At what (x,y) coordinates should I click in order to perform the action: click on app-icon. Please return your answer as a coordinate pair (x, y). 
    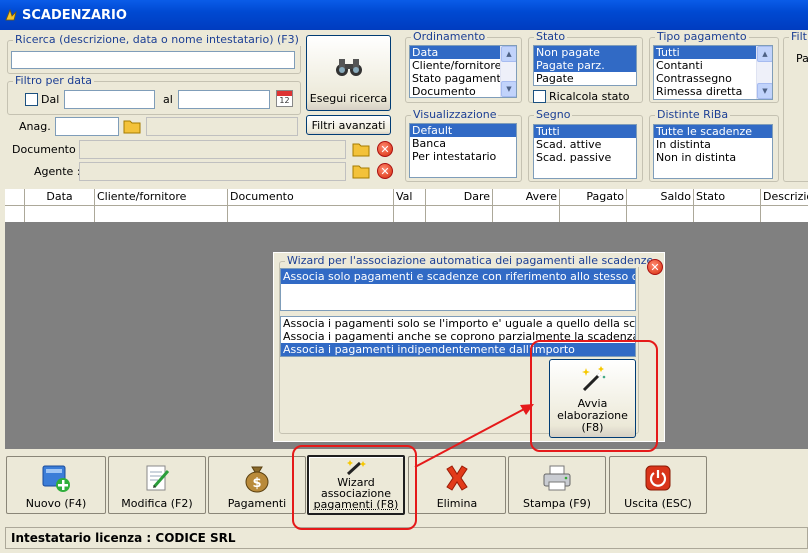
    Looking at the image, I should click on (11, 15).